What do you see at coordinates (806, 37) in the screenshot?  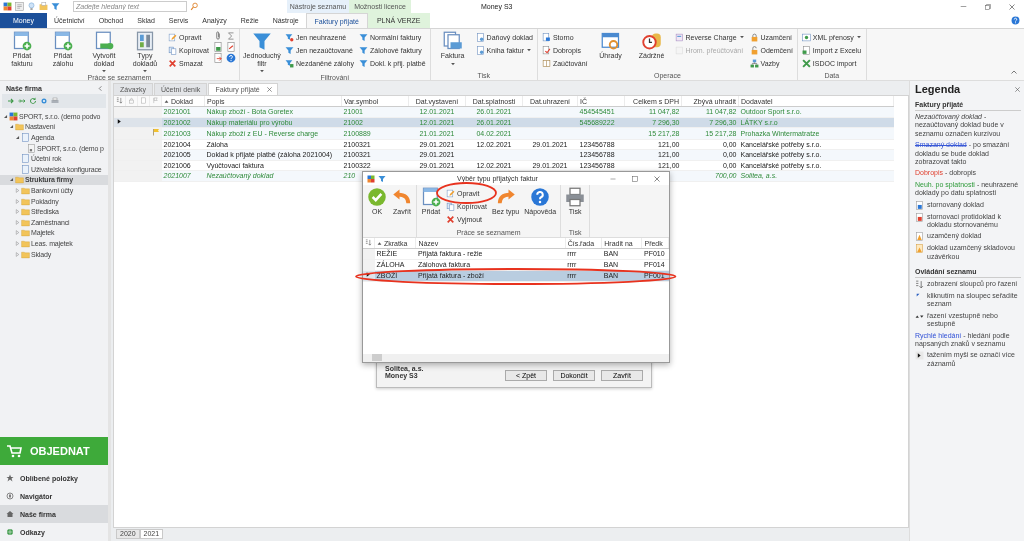 I see `window-transfer-icon` at bounding box center [806, 37].